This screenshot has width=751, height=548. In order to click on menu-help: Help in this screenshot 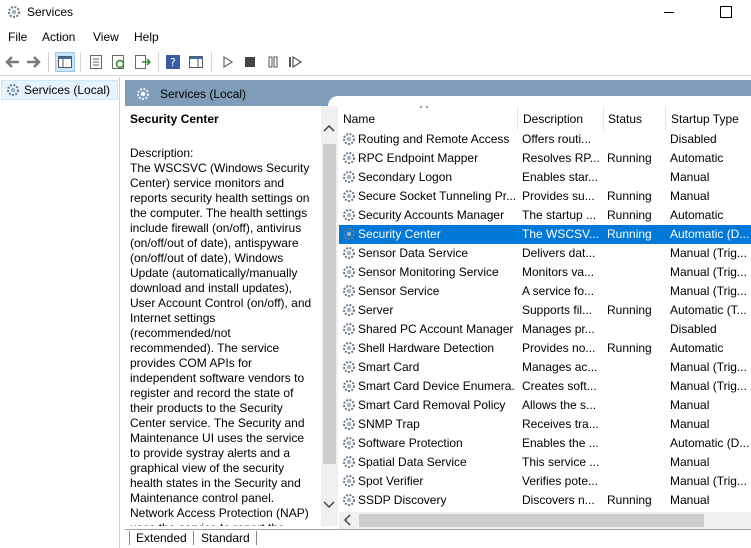, I will do `click(146, 37)`.